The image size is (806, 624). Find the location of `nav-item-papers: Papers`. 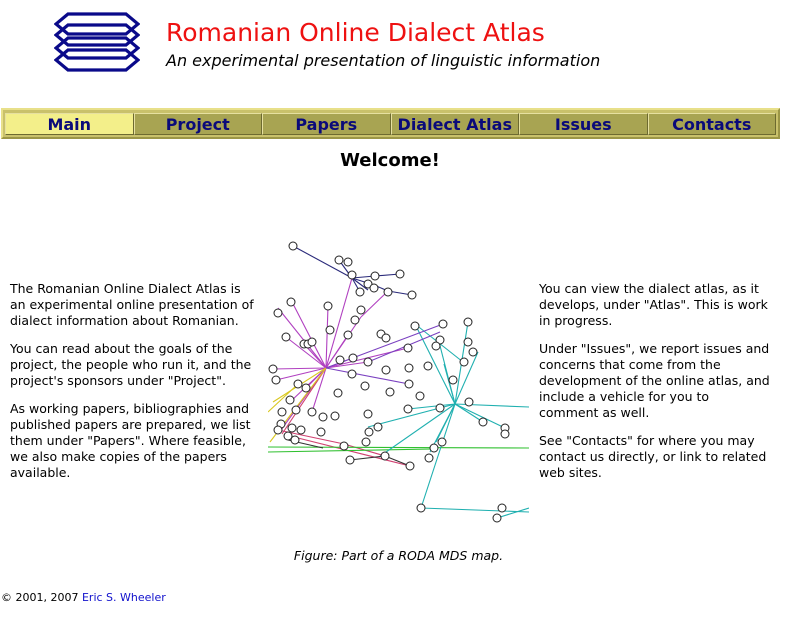

nav-item-papers: Papers is located at coordinates (326, 124).